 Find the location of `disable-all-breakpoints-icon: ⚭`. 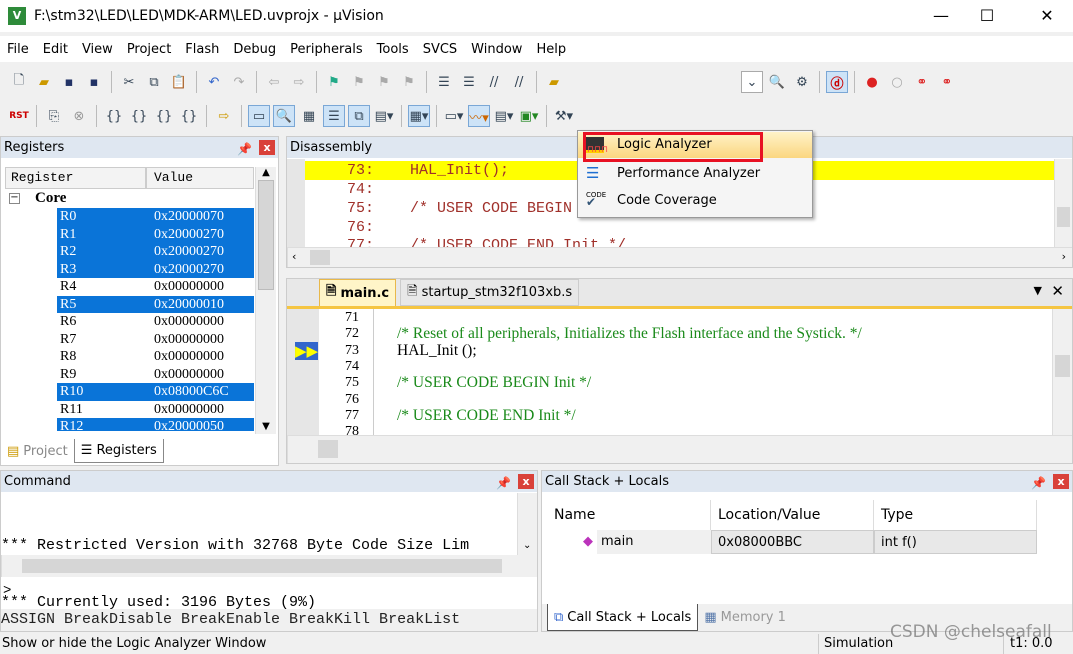

disable-all-breakpoints-icon: ⚭ is located at coordinates (922, 82).